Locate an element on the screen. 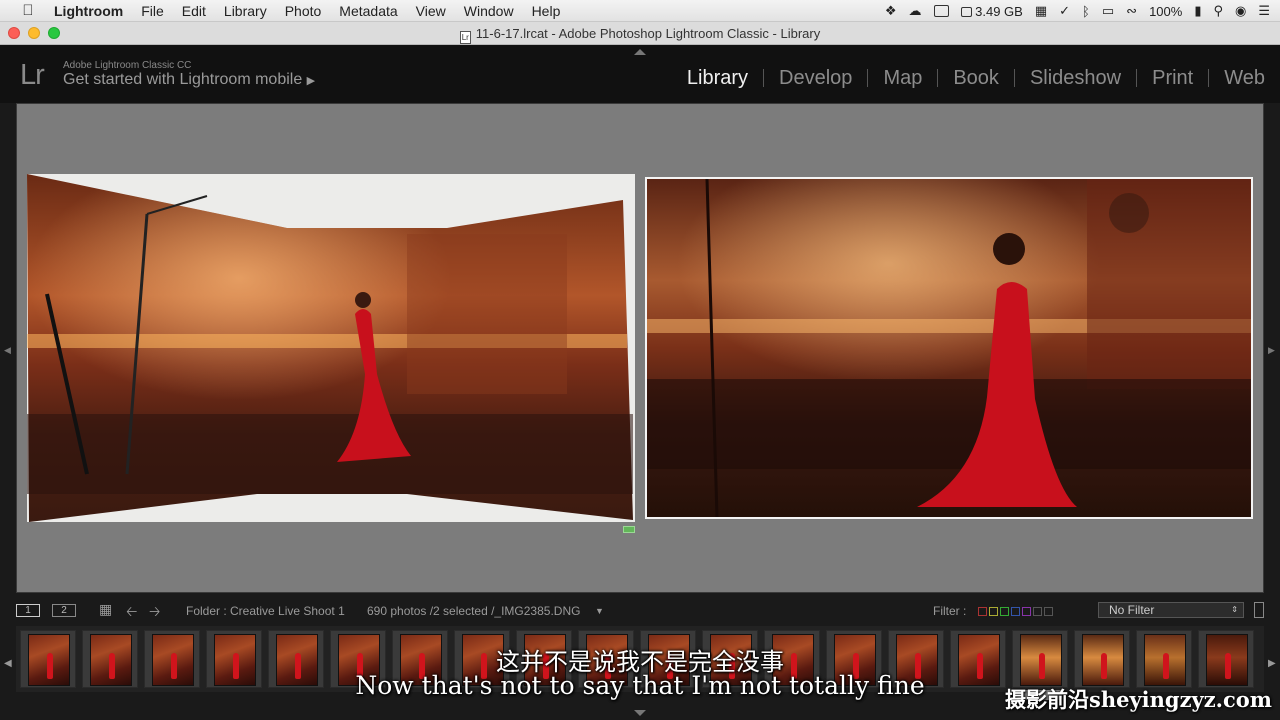 The image size is (1280, 720). lightroom-logo: Lr is located at coordinates (32, 75).